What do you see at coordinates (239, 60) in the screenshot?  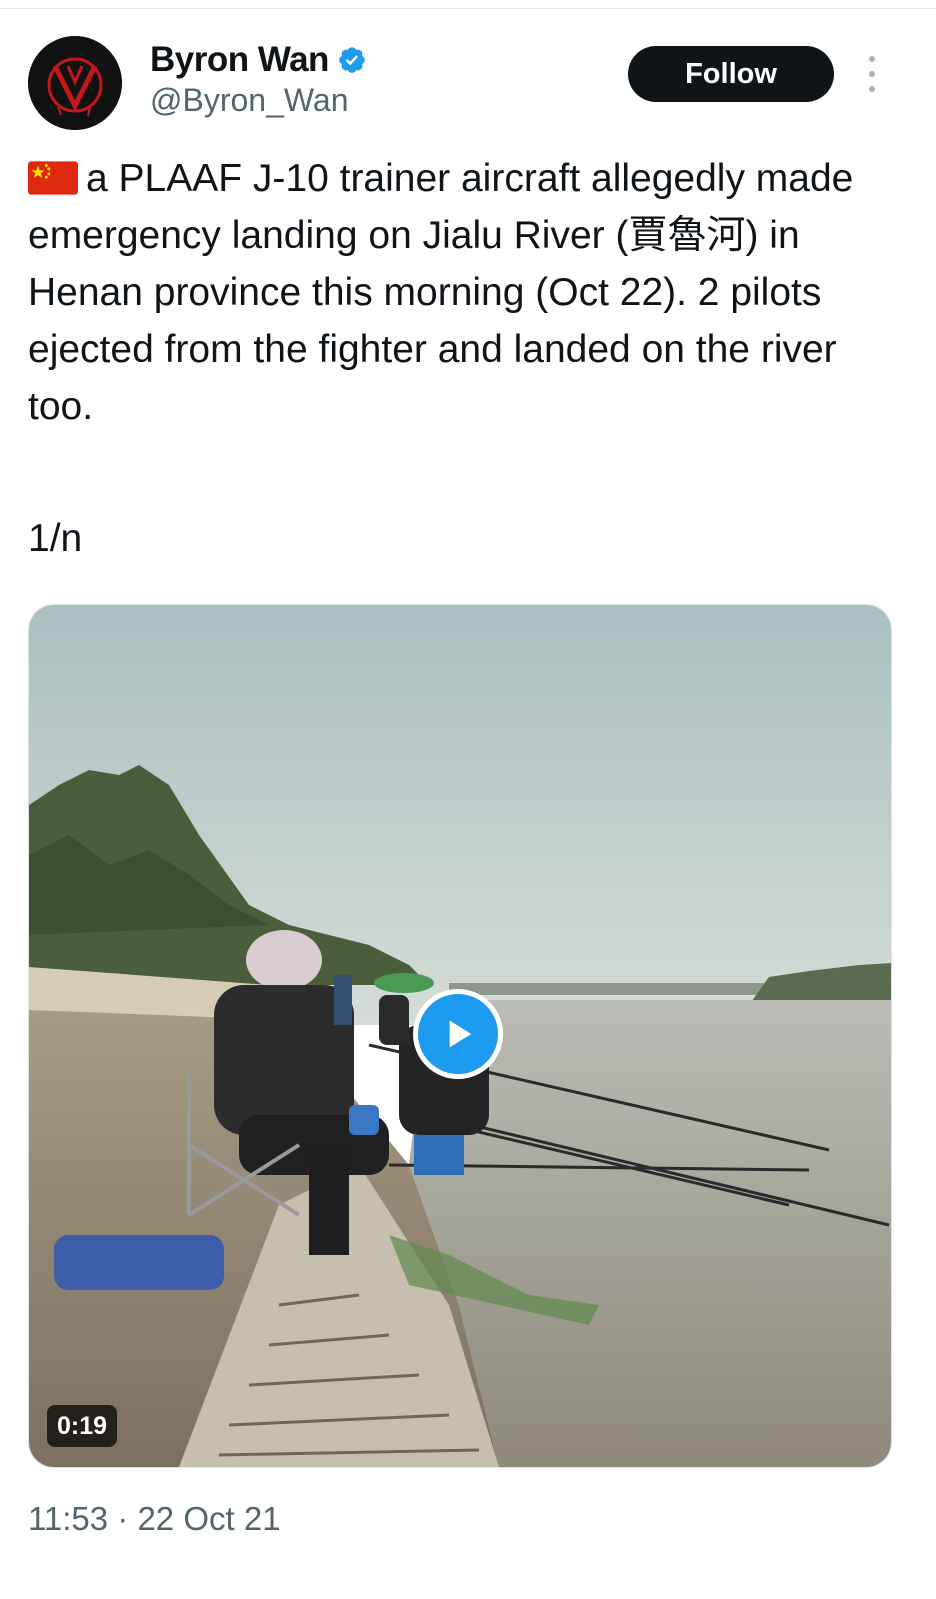 I see `display-name: Byron Wan` at bounding box center [239, 60].